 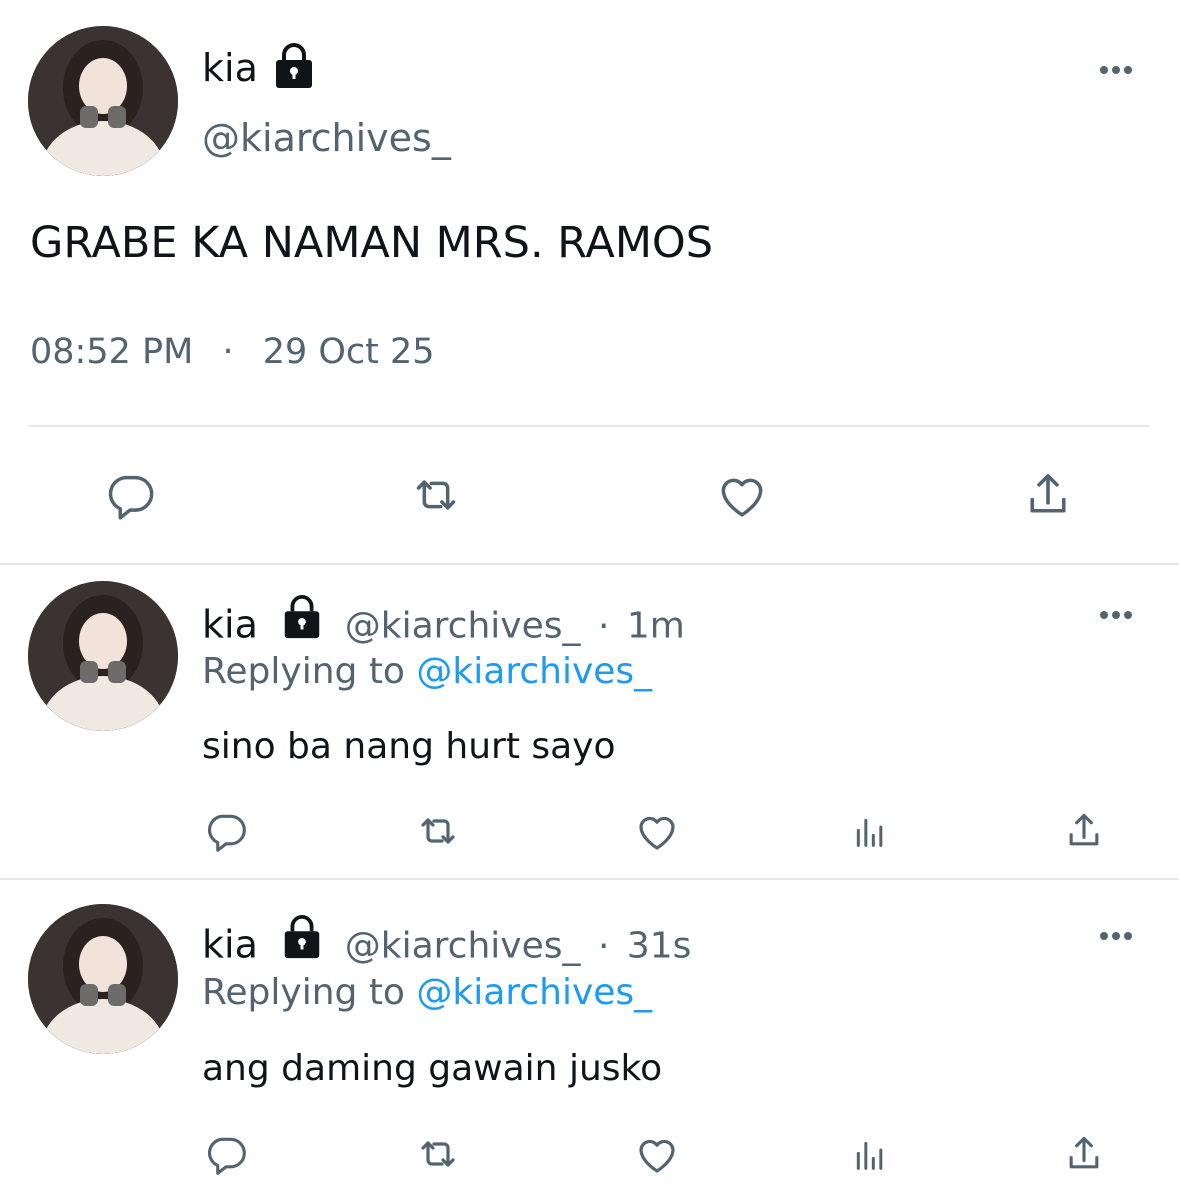 What do you see at coordinates (432, 1068) in the screenshot?
I see `reply-text: ang daming gawain jusko` at bounding box center [432, 1068].